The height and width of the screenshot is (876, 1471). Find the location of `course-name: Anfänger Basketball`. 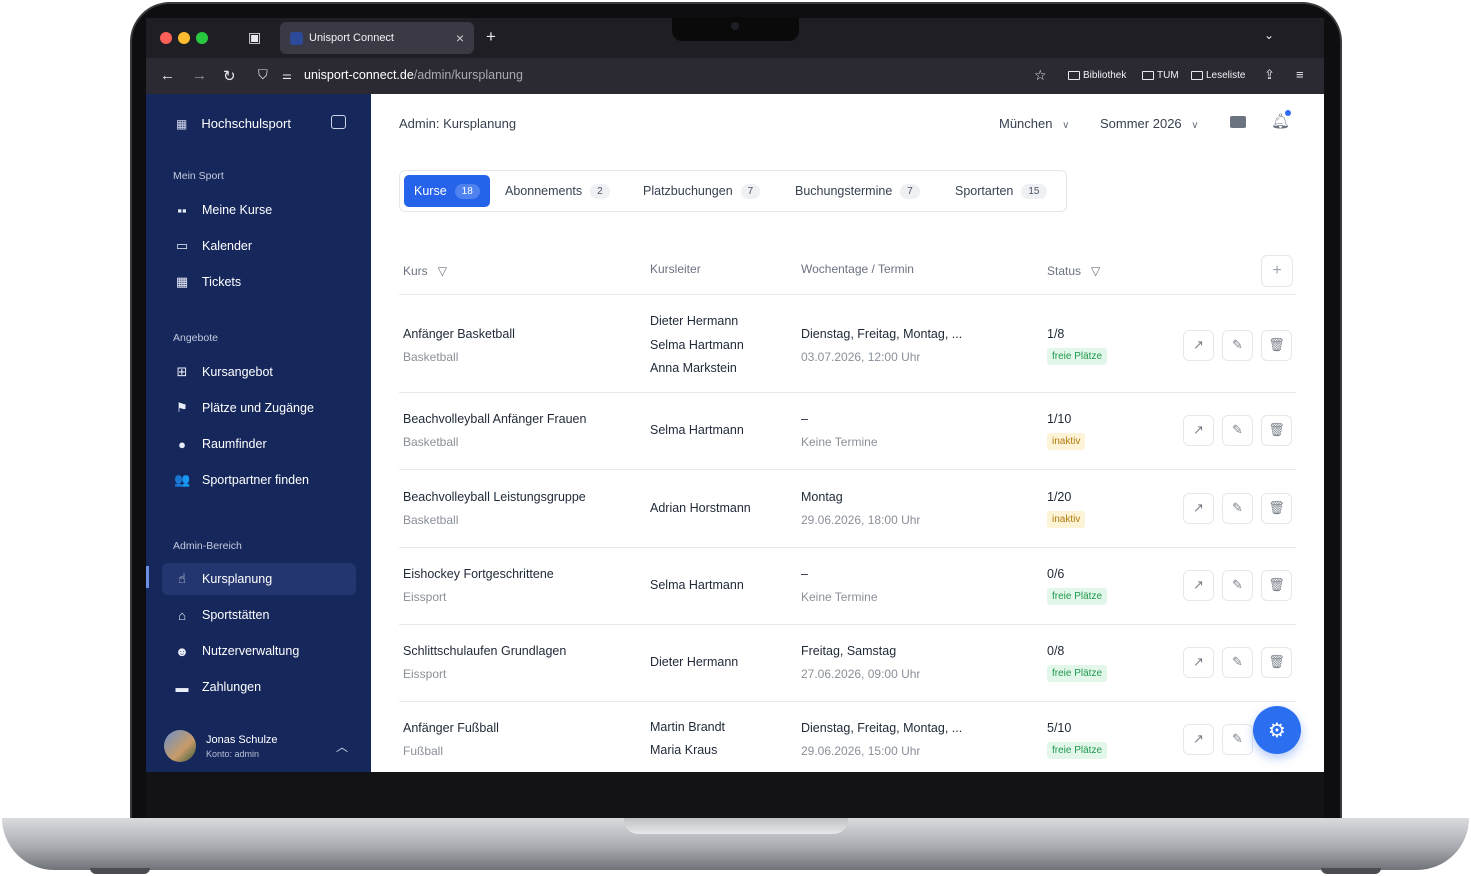

course-name: Anfänger Basketball is located at coordinates (459, 334).